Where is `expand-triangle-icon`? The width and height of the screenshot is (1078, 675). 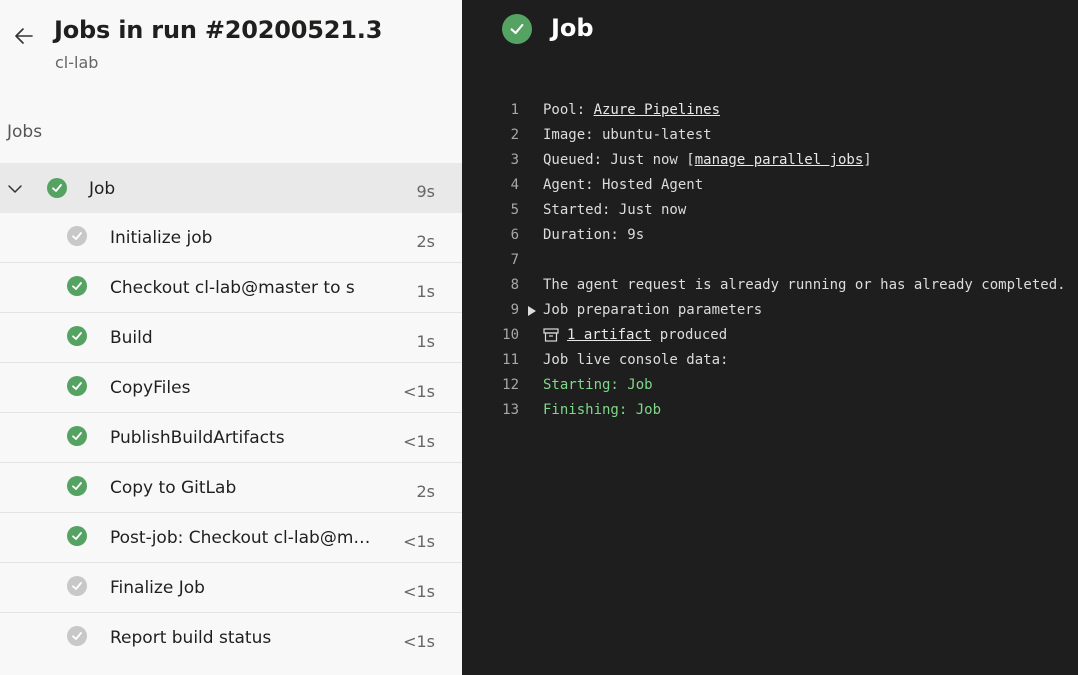
expand-triangle-icon is located at coordinates (532, 311).